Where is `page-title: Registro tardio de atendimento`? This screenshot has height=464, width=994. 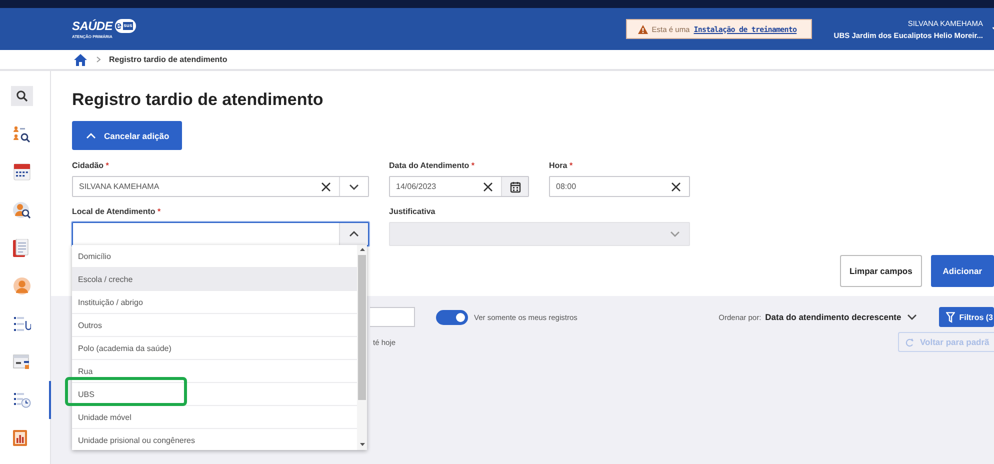
page-title: Registro tardio de atendimento is located at coordinates (198, 100).